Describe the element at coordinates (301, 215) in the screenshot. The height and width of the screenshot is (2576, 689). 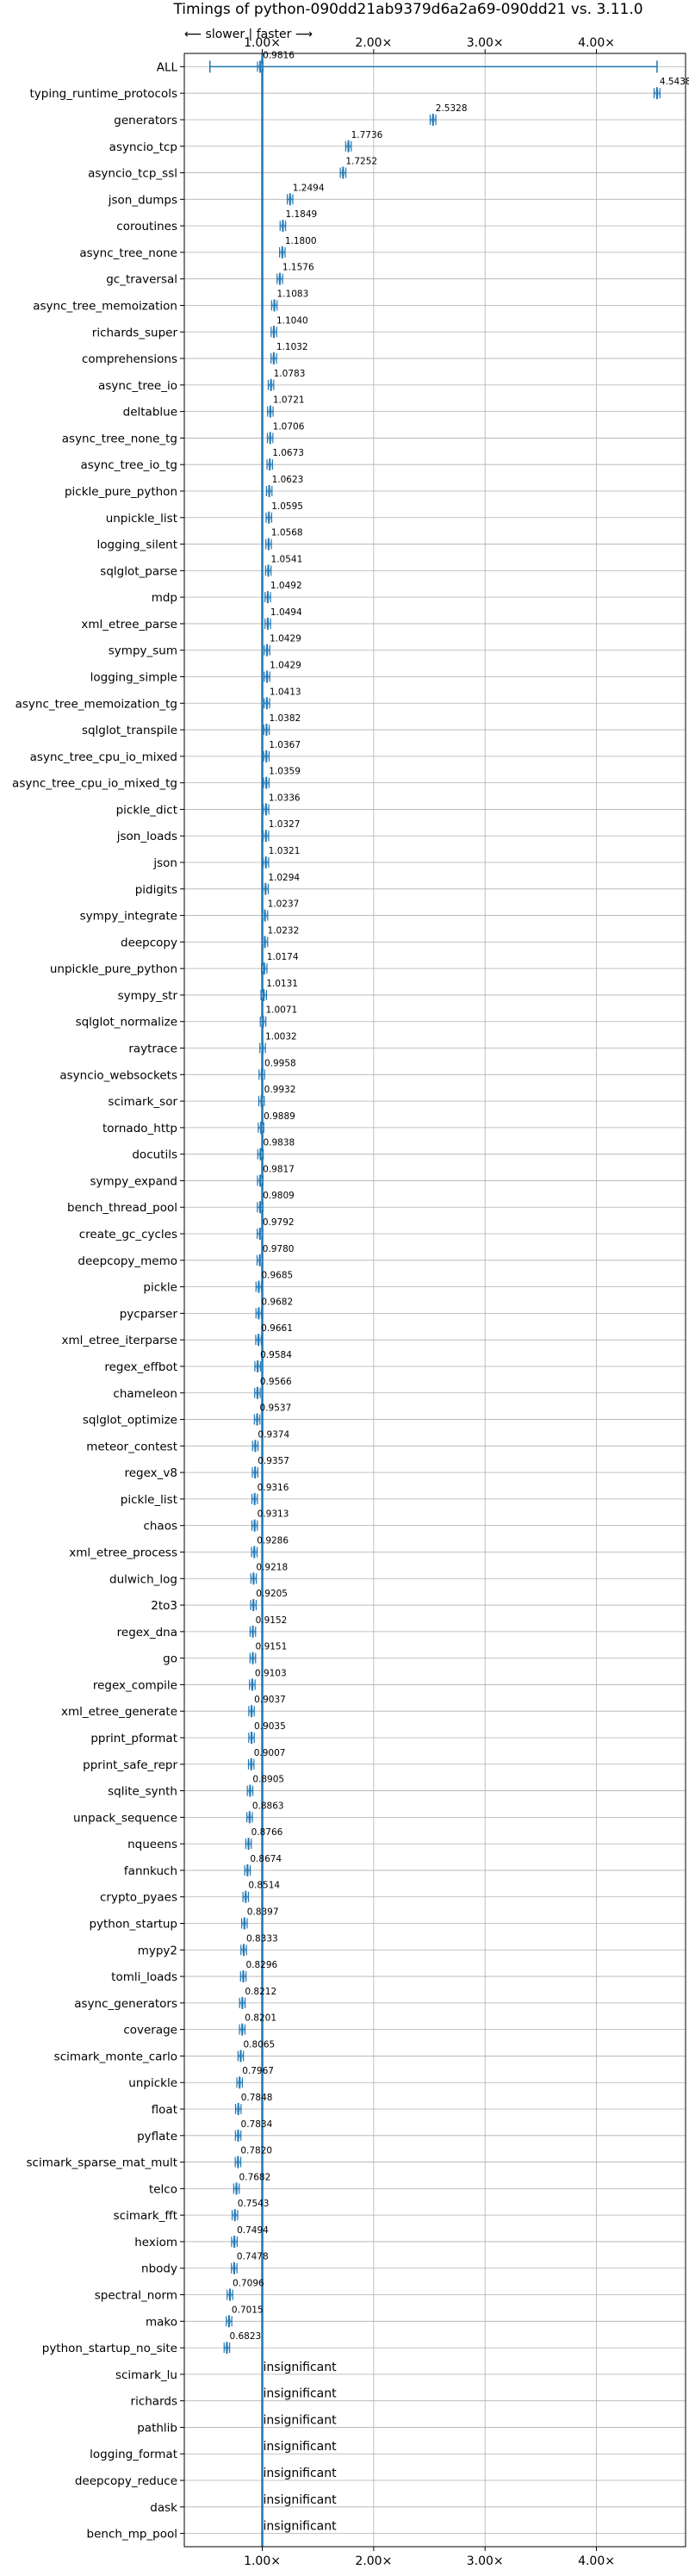
I see `value-label: 1.1849` at that location.